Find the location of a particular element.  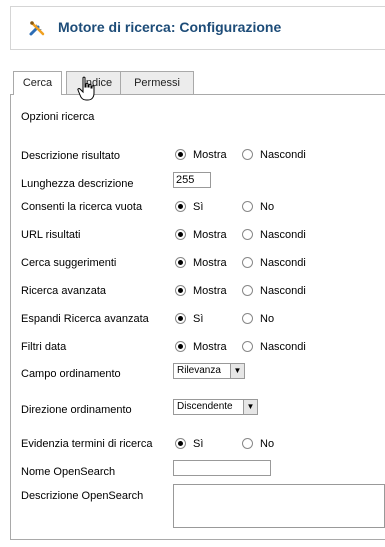

ricerca-avanzata-mostra-radio is located at coordinates (180, 290).